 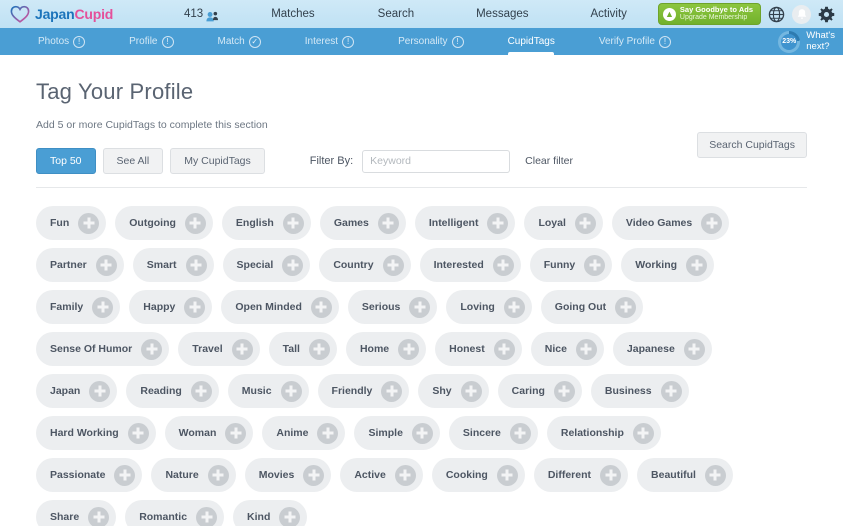 What do you see at coordinates (201, 14) in the screenshot?
I see `online-visitor-count: 413` at bounding box center [201, 14].